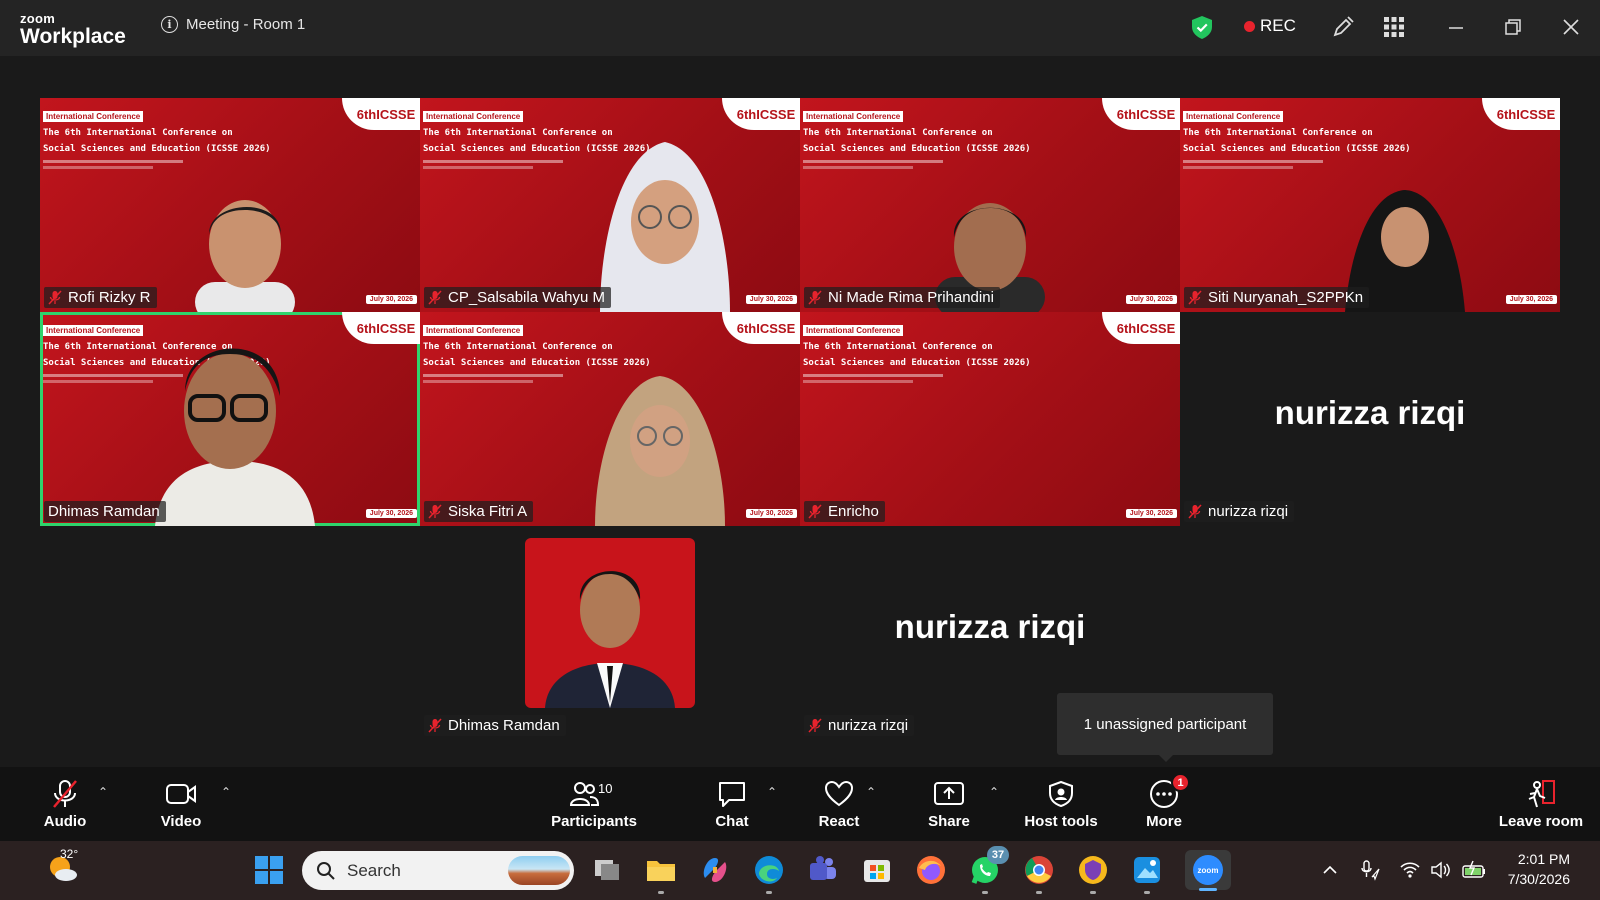  What do you see at coordinates (949, 804) in the screenshot?
I see `share-button: Share` at bounding box center [949, 804].